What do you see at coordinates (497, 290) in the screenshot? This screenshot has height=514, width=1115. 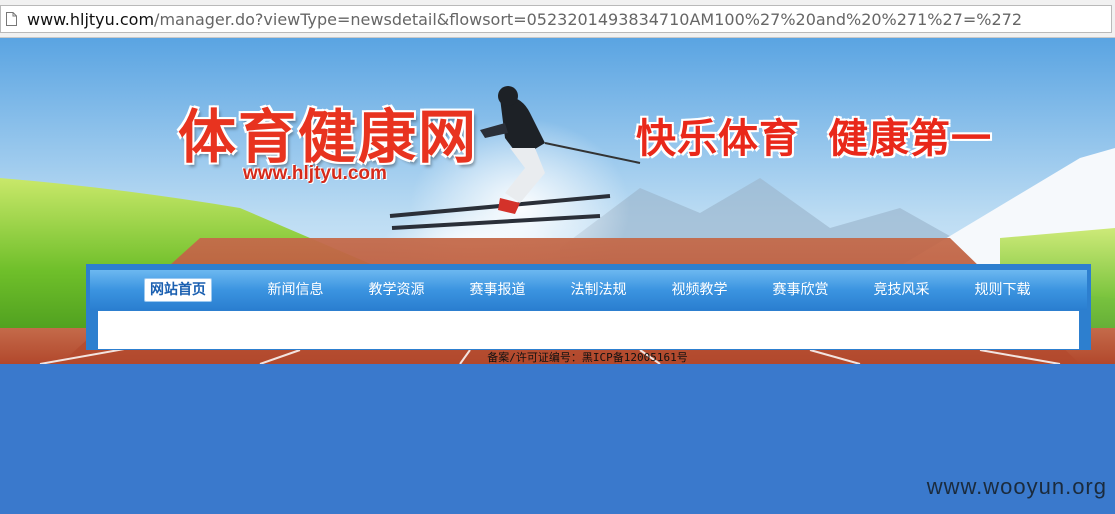 I see `nav-item-event-reports: 赛事报道` at bounding box center [497, 290].